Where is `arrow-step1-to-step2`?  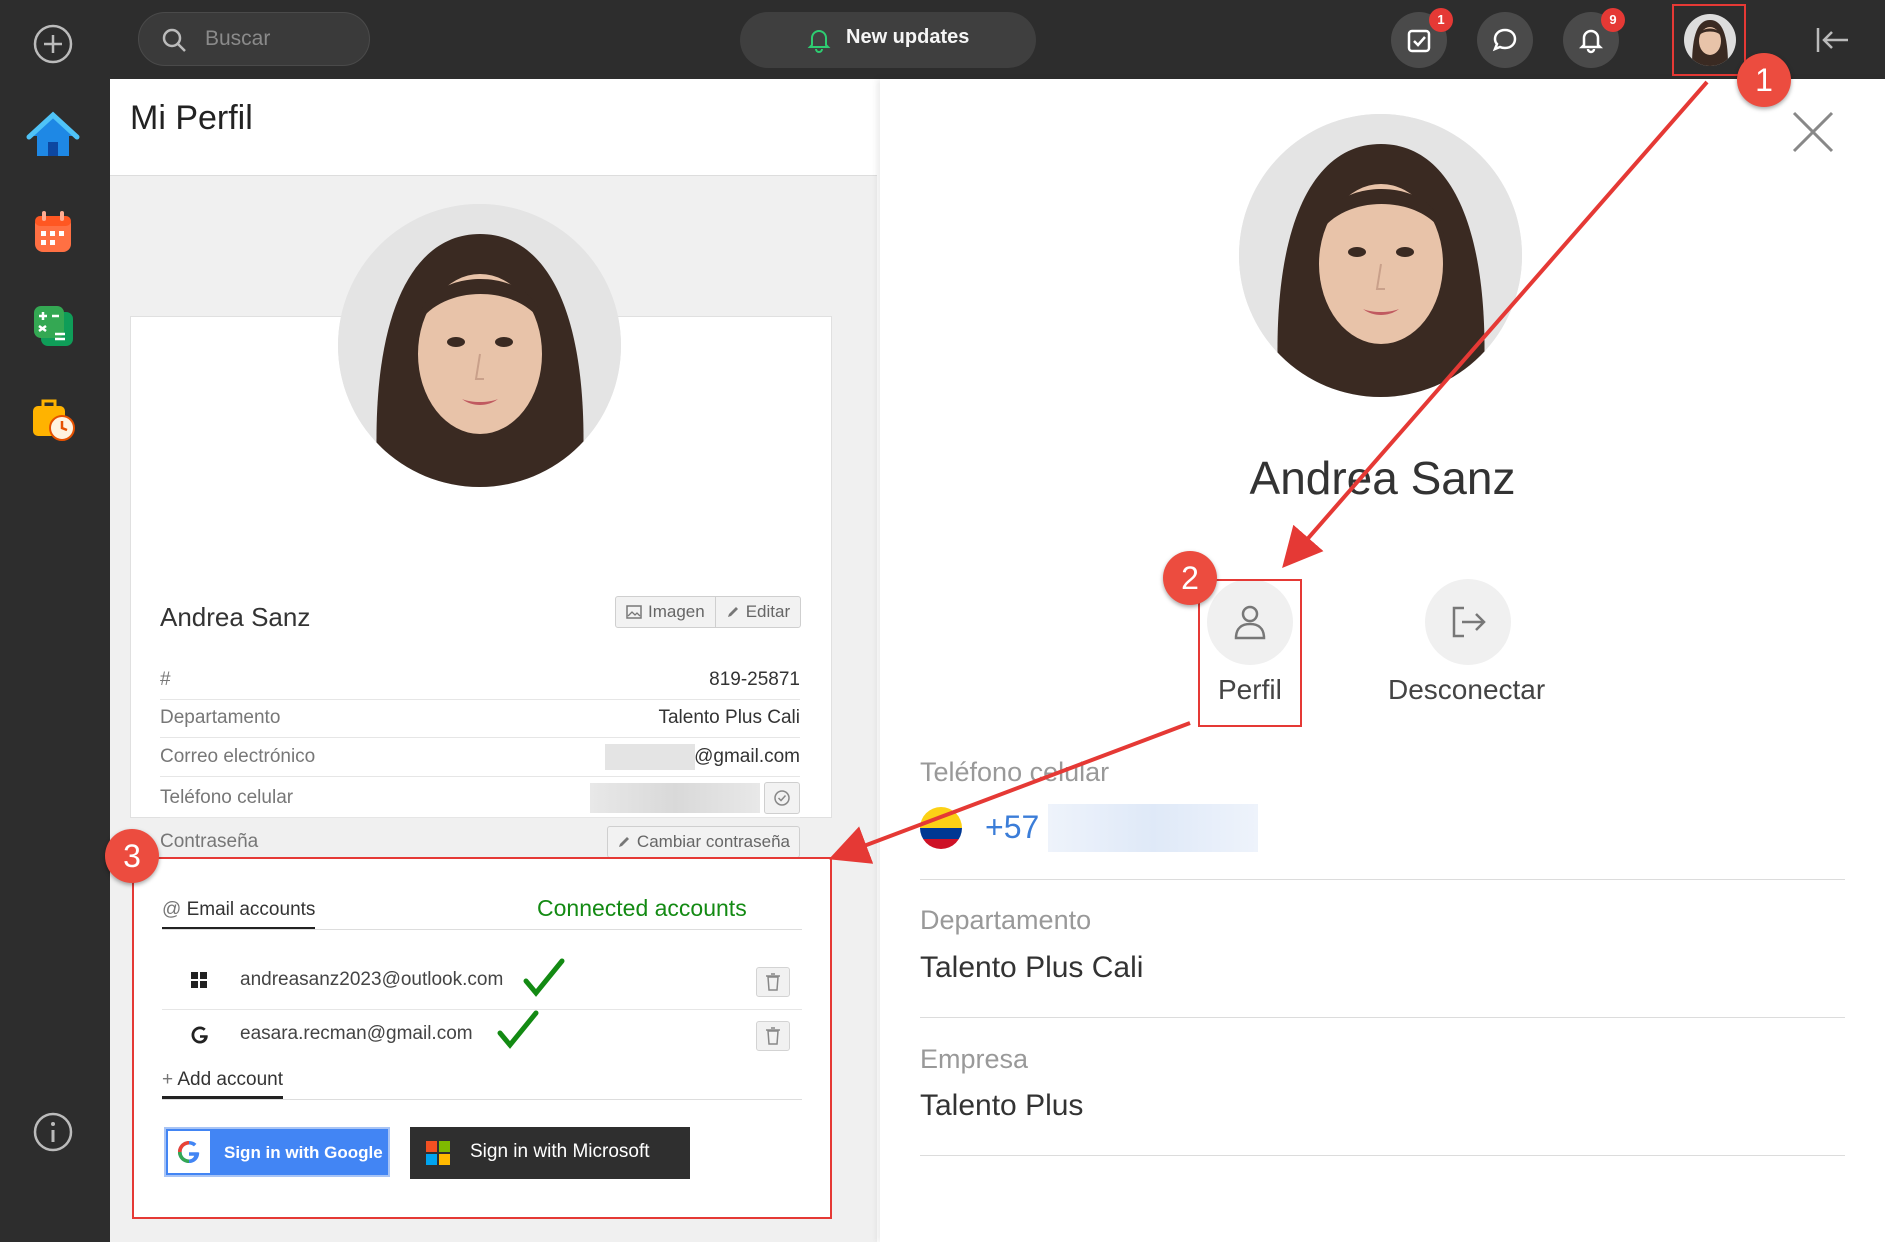 arrow-step1-to-step2 is located at coordinates (1495, 324).